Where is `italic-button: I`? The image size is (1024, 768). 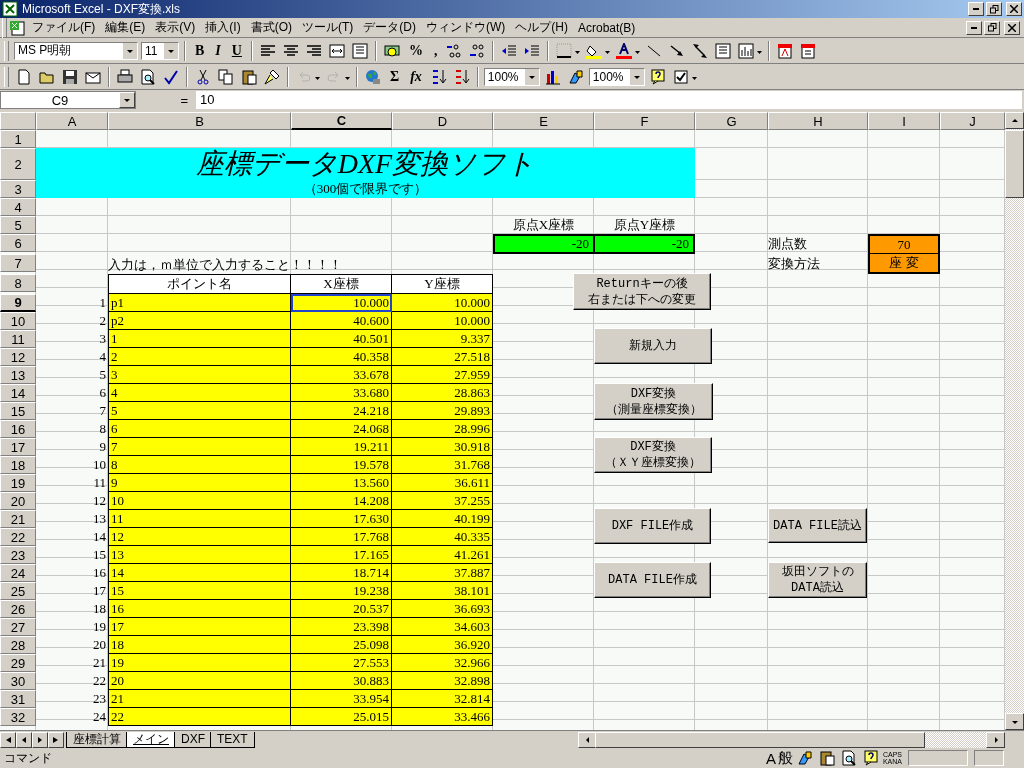
italic-button: I is located at coordinates (218, 50).